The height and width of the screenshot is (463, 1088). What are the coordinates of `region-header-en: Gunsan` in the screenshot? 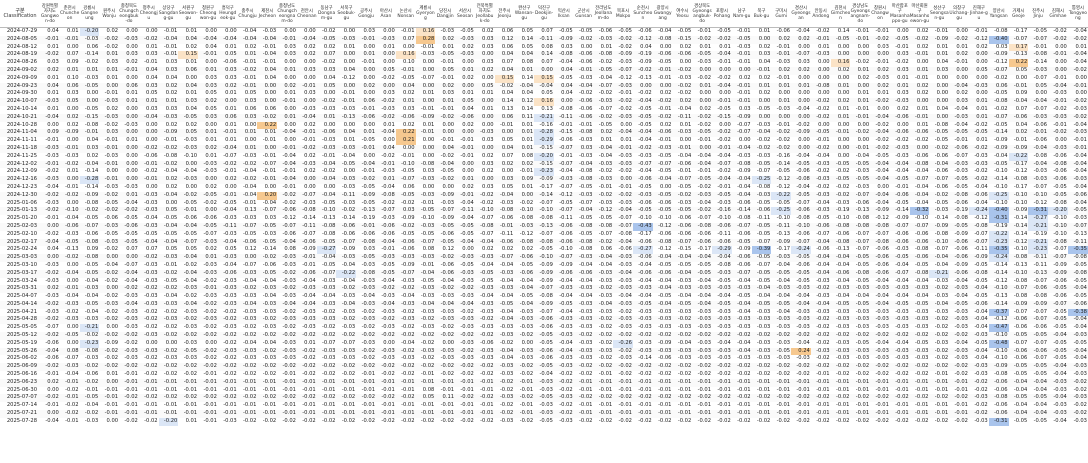 It's located at (583, 16).